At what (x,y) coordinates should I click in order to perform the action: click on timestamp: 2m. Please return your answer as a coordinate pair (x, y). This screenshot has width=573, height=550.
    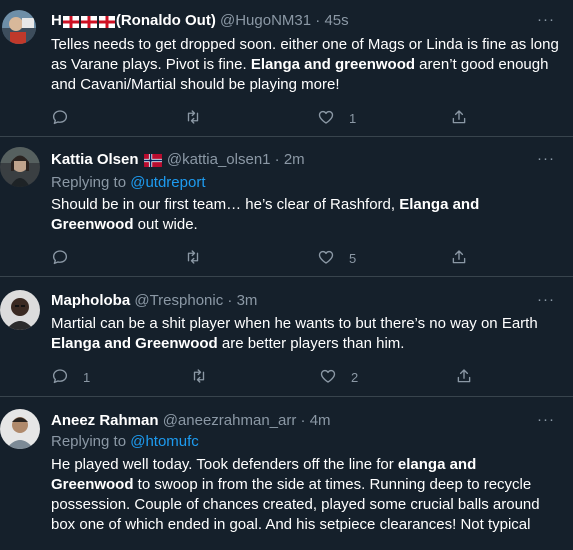
    Looking at the image, I should click on (294, 159).